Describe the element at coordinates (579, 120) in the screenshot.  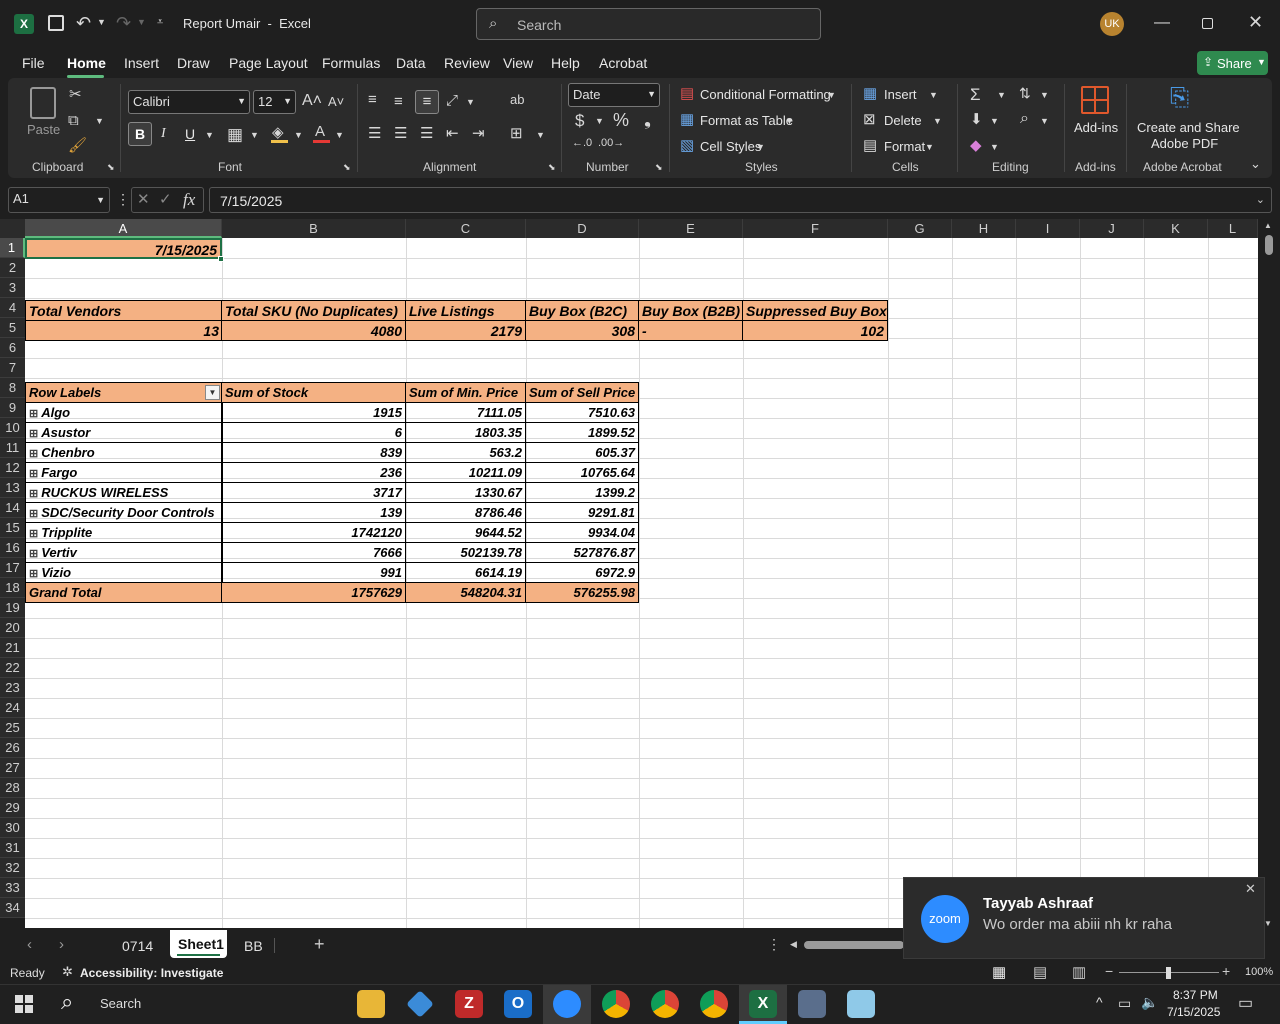
I see `currency-icon: $` at that location.